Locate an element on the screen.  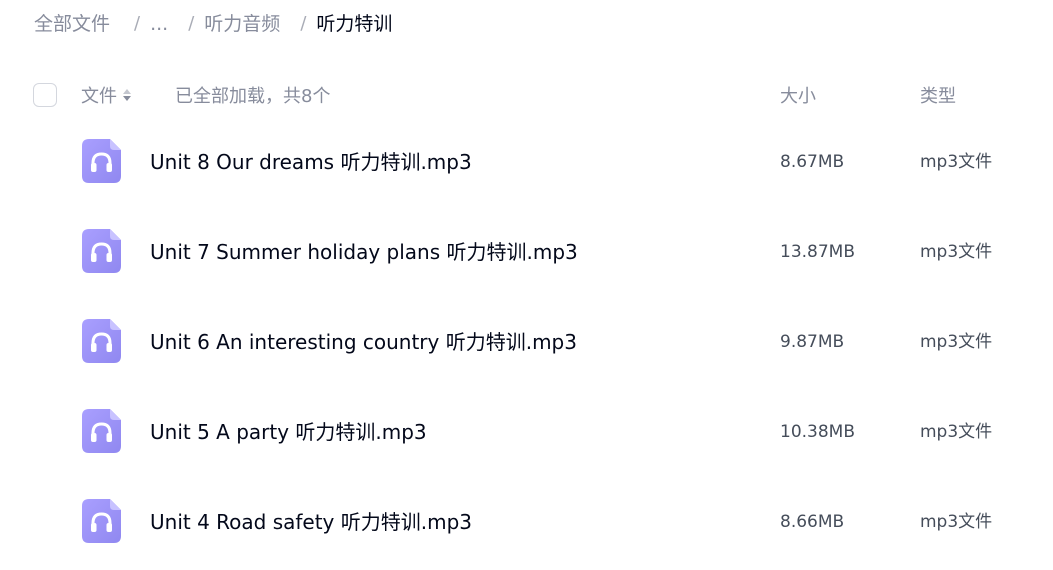
sort-by-name-button: 文件 is located at coordinates (106, 95).